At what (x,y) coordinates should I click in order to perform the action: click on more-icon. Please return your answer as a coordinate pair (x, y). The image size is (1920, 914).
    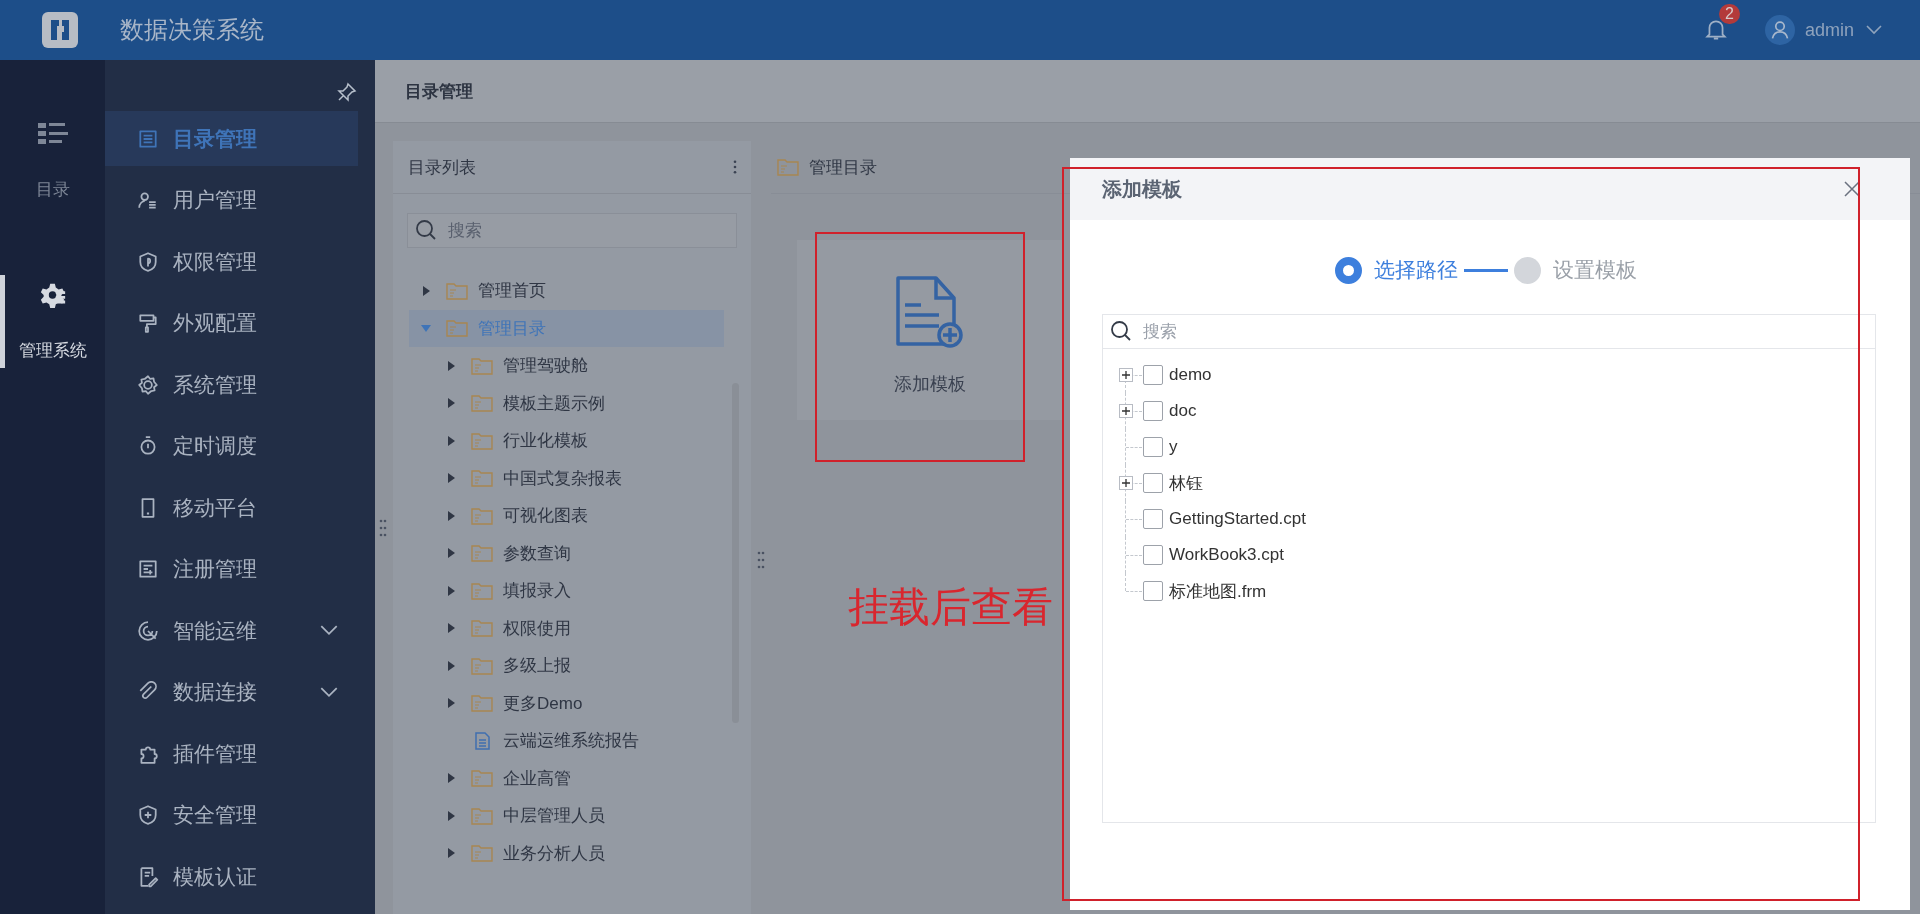
    Looking at the image, I should click on (735, 167).